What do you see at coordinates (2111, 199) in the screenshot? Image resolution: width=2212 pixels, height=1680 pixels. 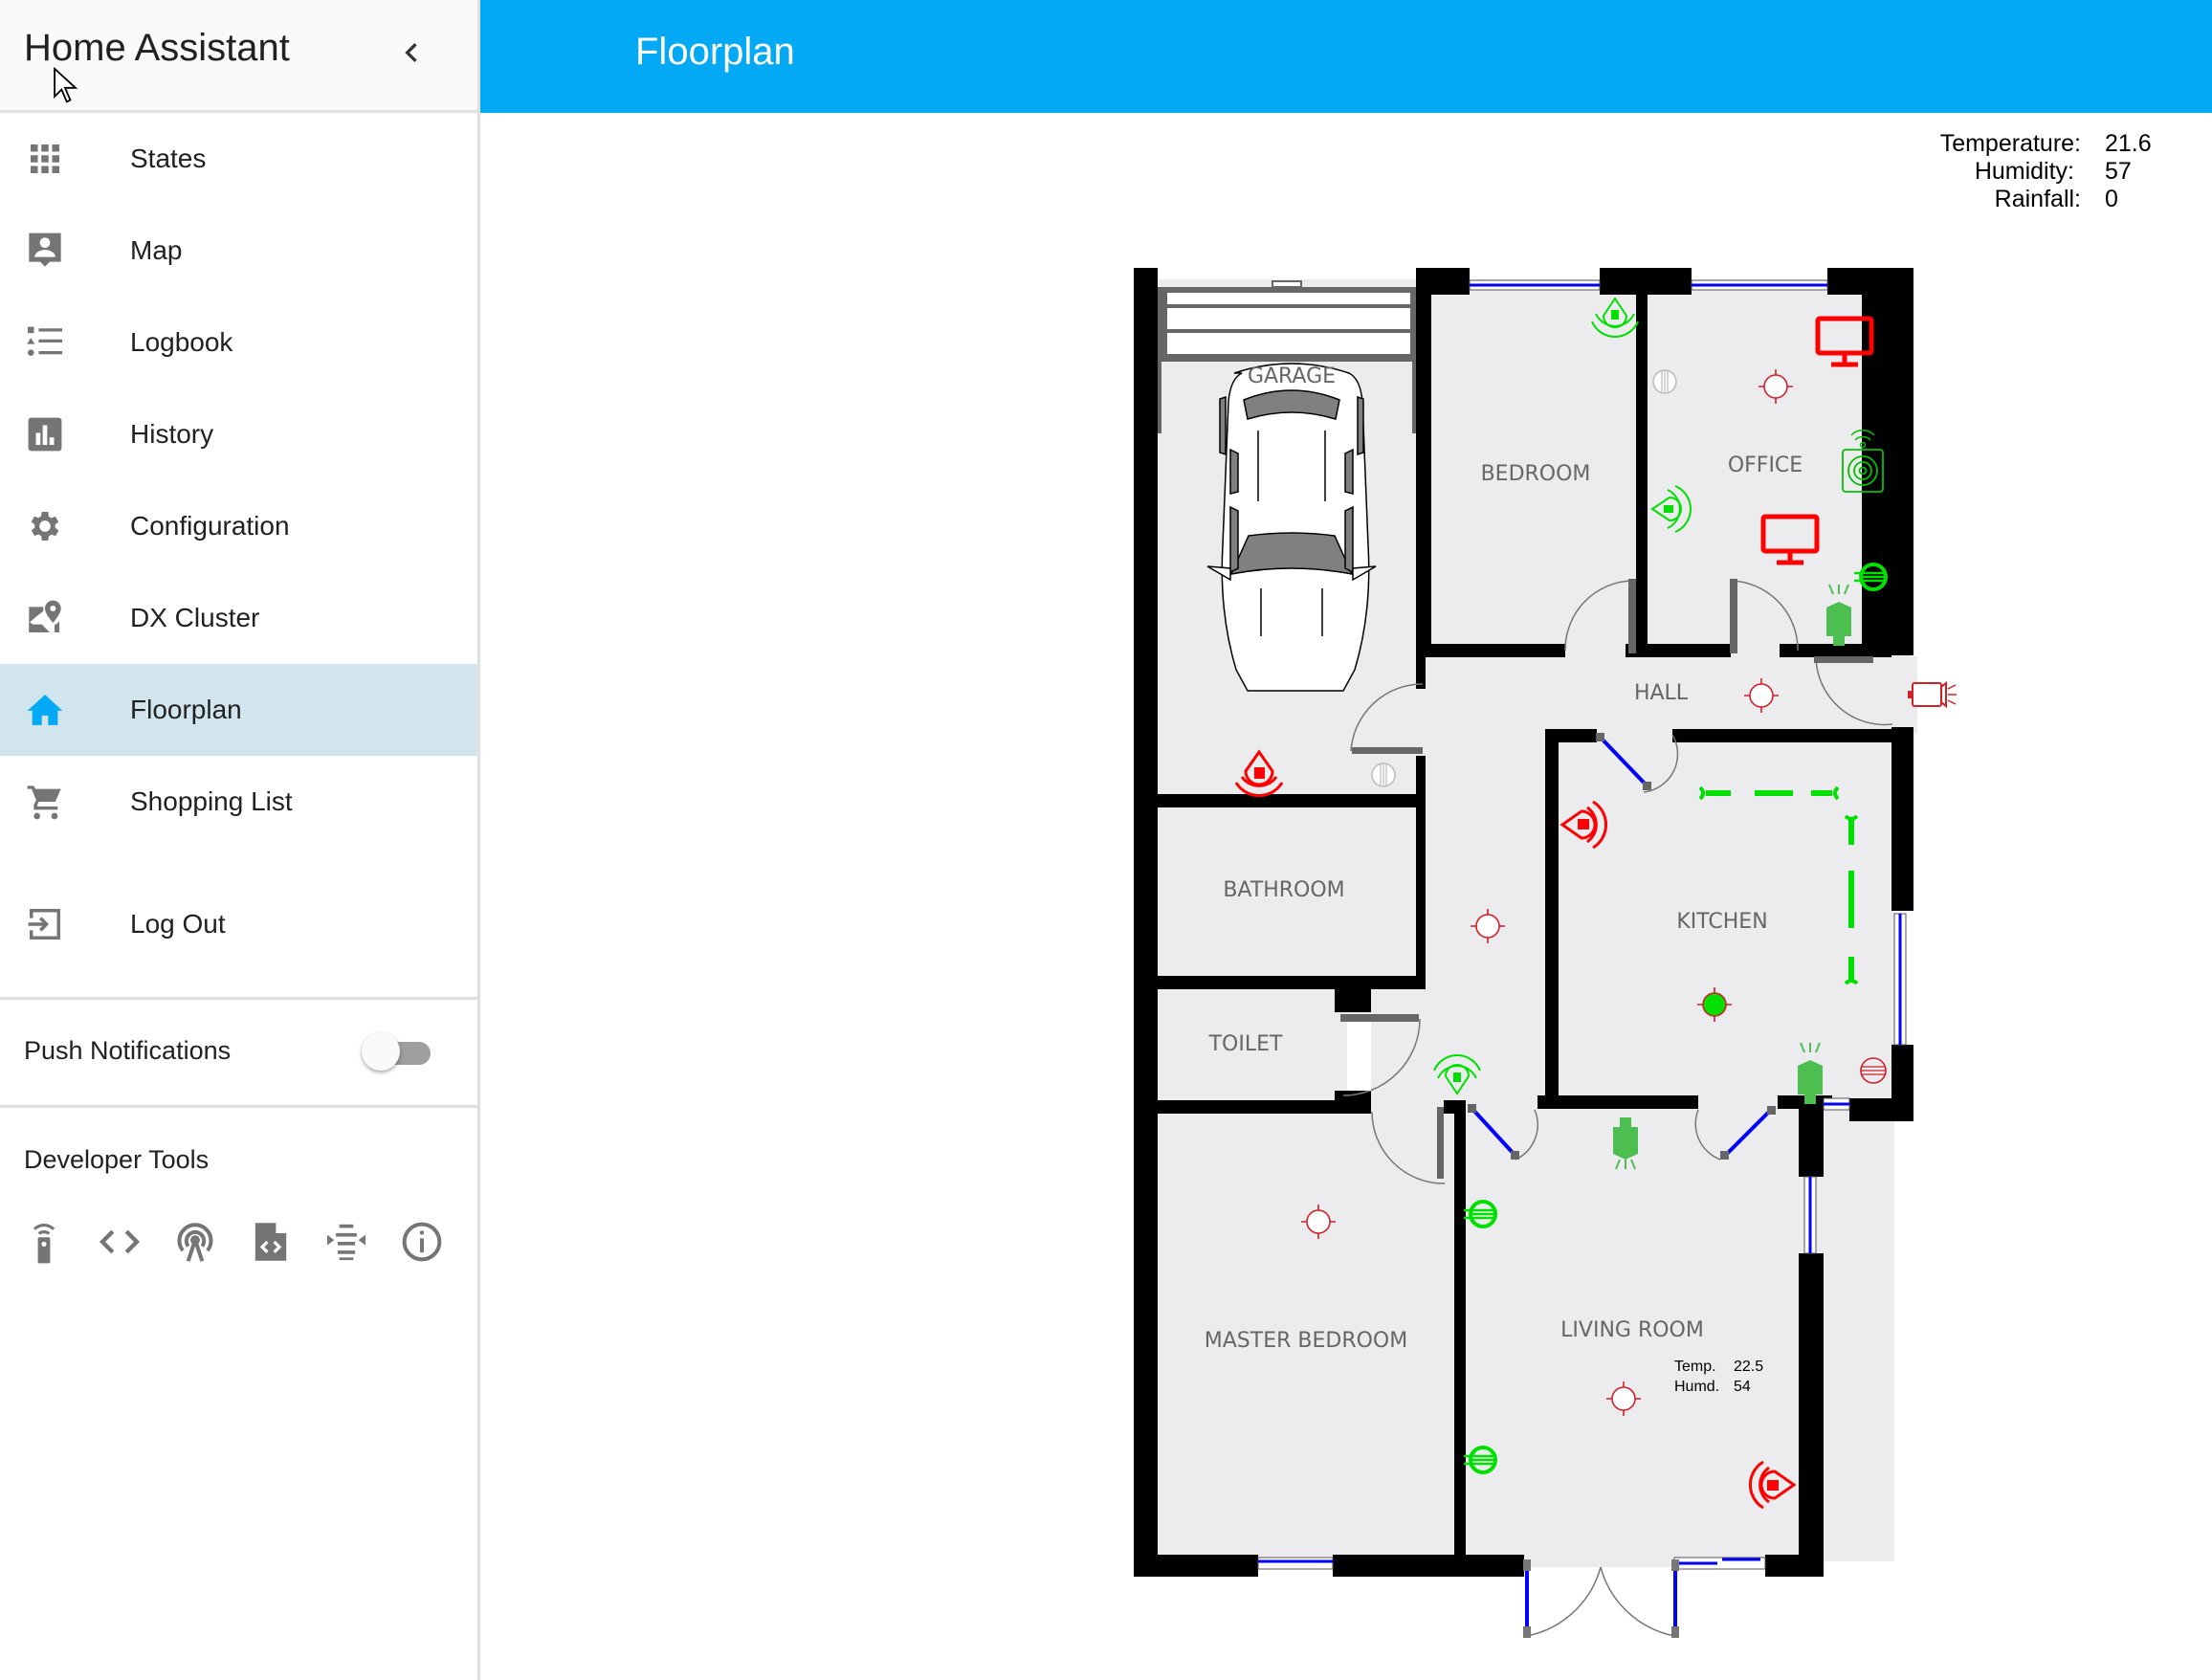 I see `rainfall-value: 0` at bounding box center [2111, 199].